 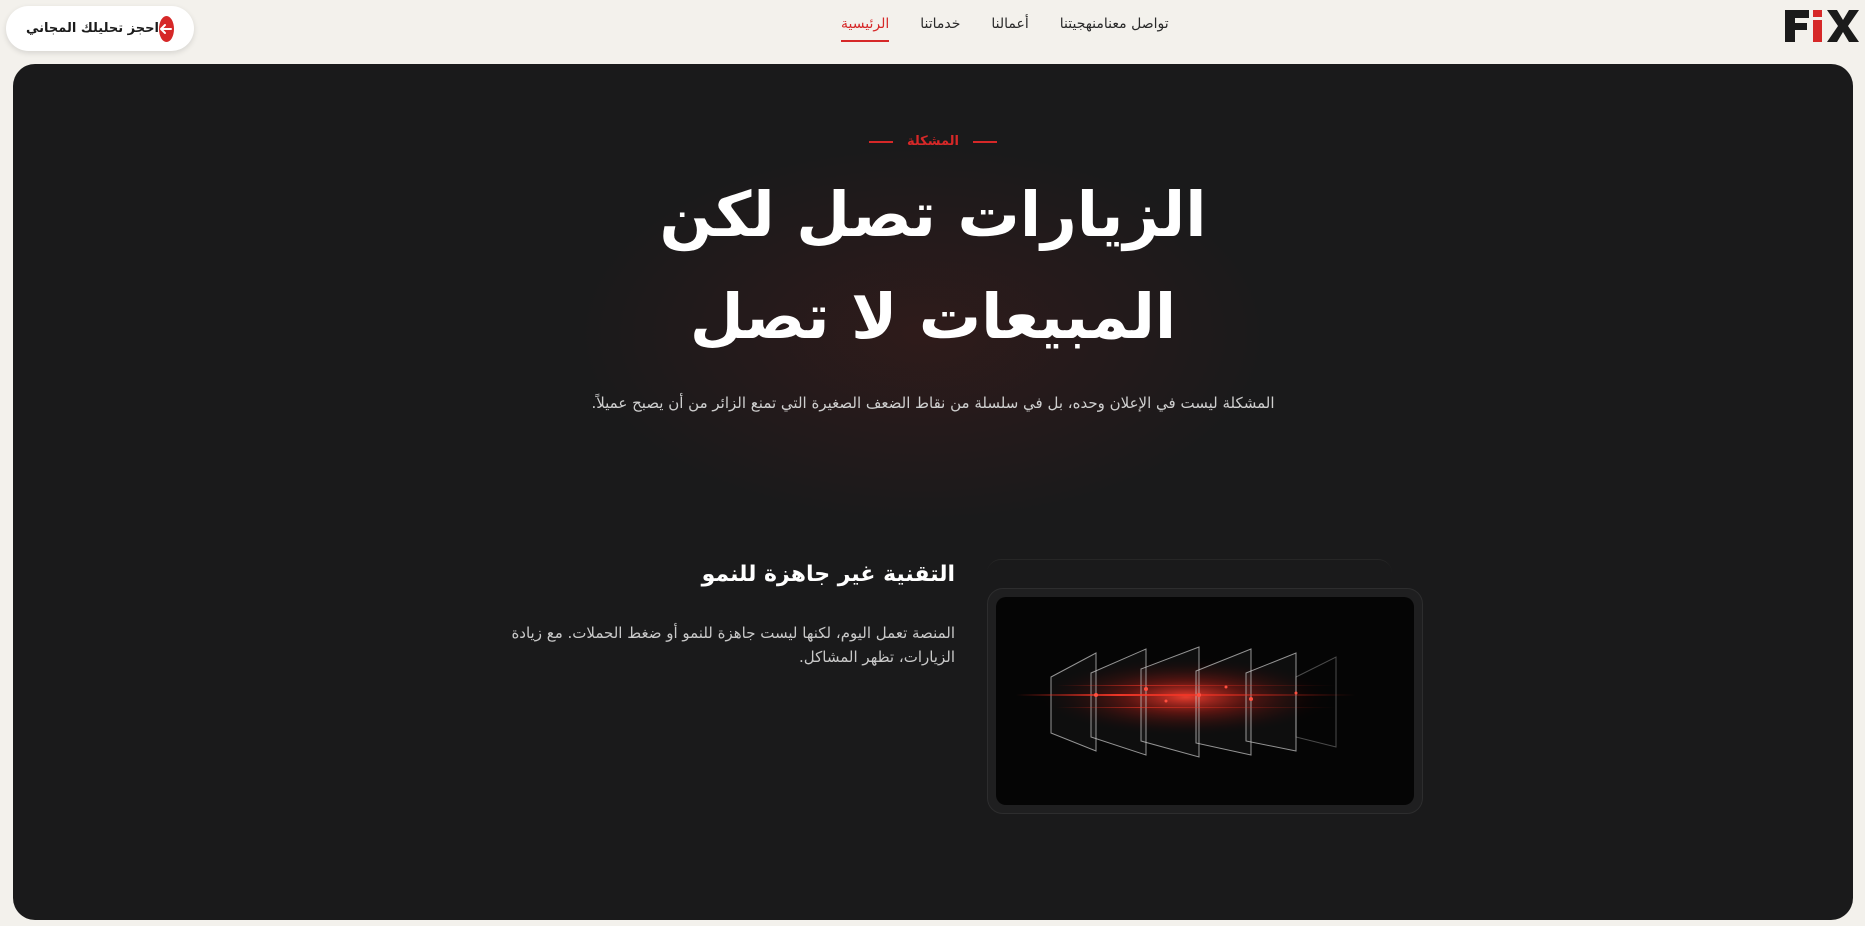 What do you see at coordinates (865, 29) in the screenshot?
I see `nav-home: الرئيسية` at bounding box center [865, 29].